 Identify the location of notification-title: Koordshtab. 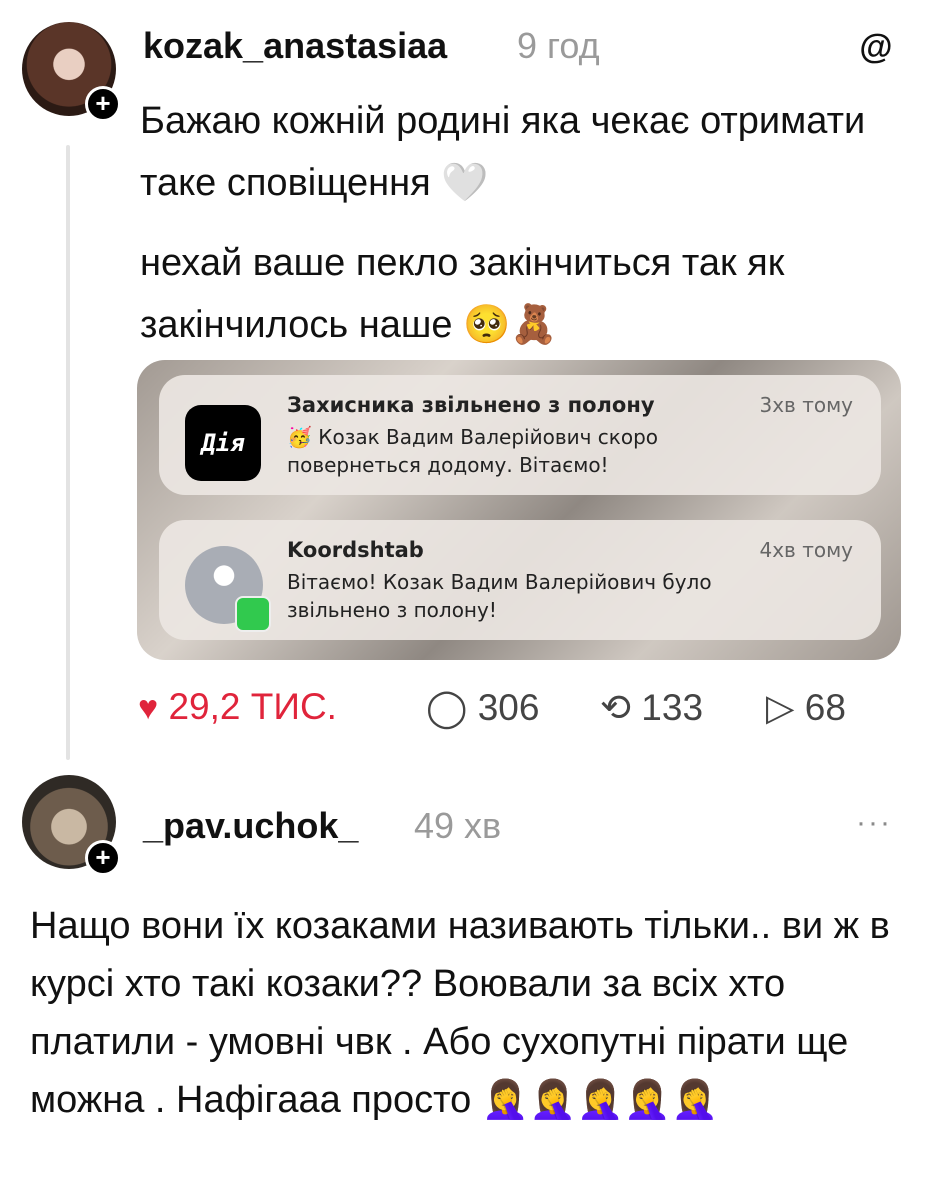
(355, 550).